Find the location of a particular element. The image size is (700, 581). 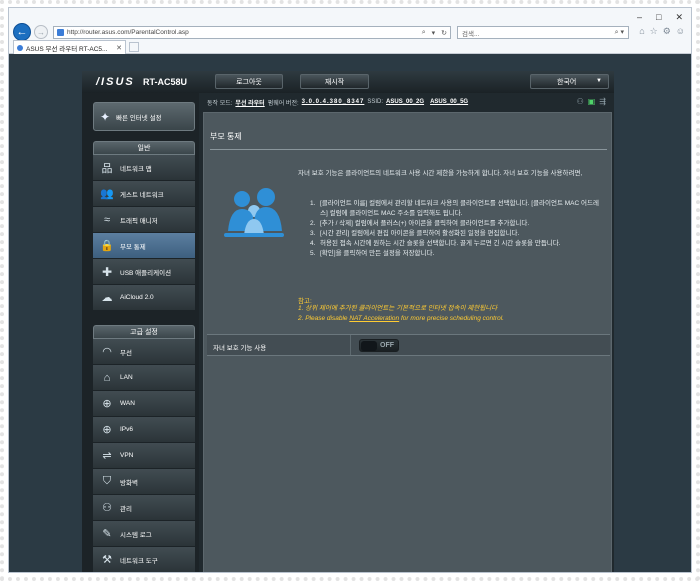

admin-user-icon: ⚇ is located at coordinates (107, 508).